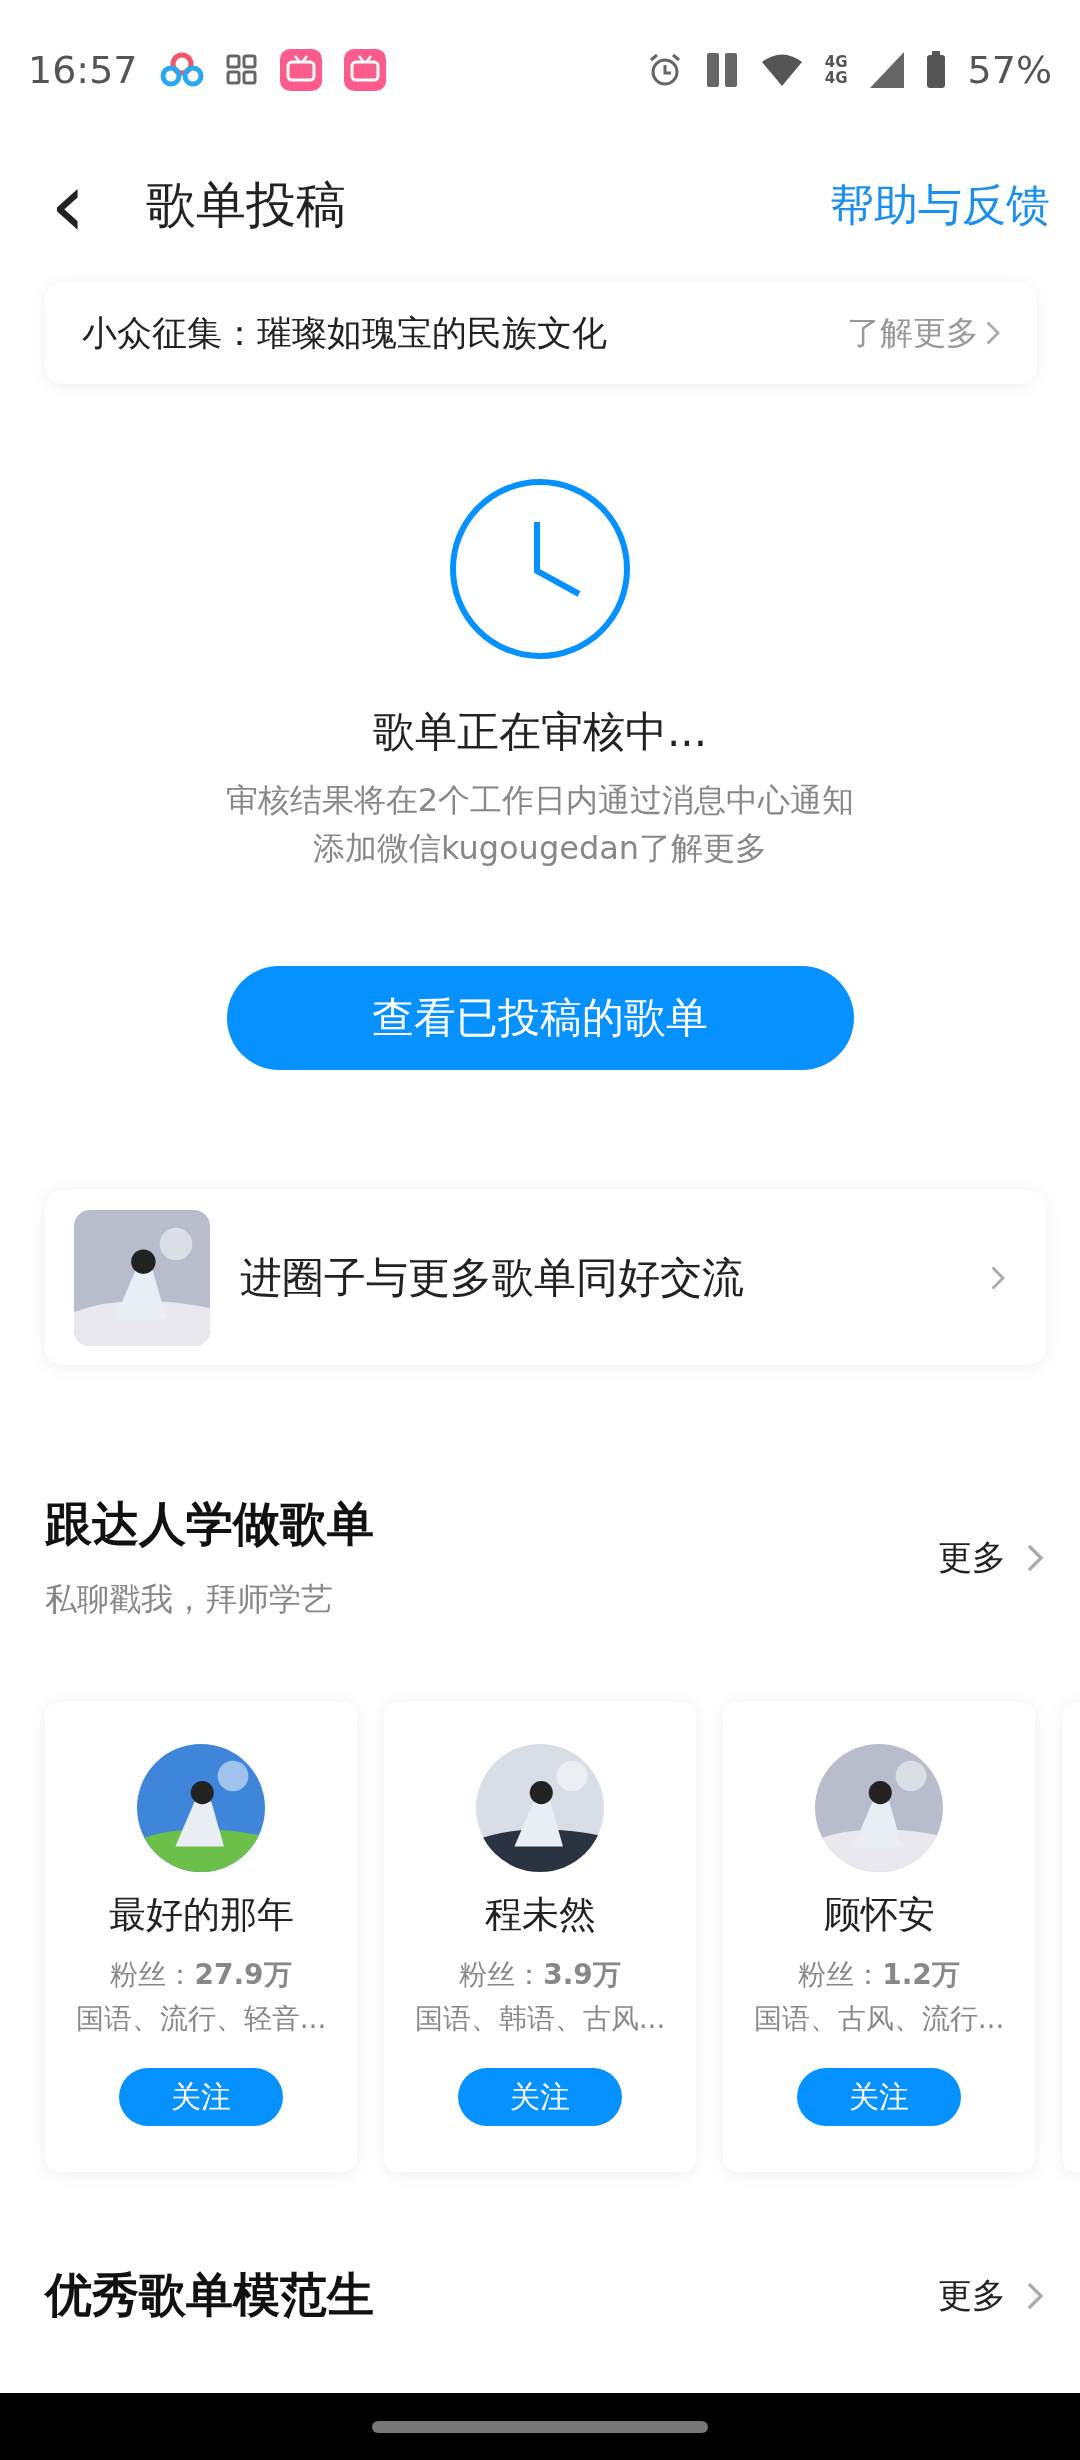 Image resolution: width=1080 pixels, height=2460 pixels. I want to click on battery-level: 57%, so click(1009, 70).